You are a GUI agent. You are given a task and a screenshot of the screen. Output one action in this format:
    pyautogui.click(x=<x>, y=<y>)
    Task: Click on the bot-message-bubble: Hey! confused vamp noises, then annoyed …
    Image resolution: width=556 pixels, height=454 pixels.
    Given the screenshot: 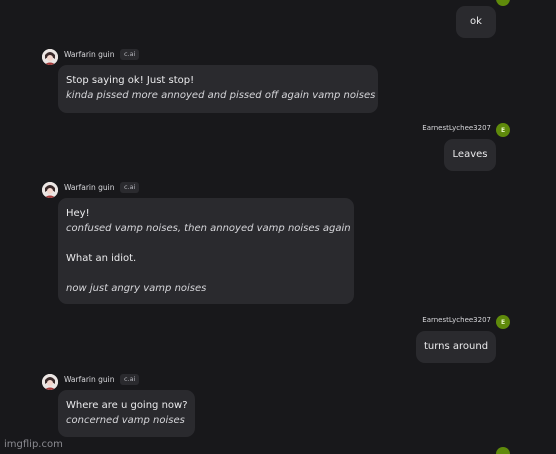 What is the action you would take?
    pyautogui.click(x=206, y=251)
    